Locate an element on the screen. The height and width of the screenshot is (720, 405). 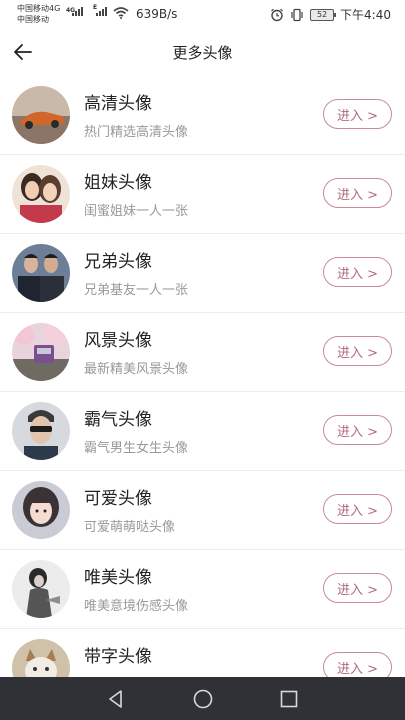
list-item: 可爱头像 可爱萌萌哒头像 进入 > is located at coordinates (202, 510).